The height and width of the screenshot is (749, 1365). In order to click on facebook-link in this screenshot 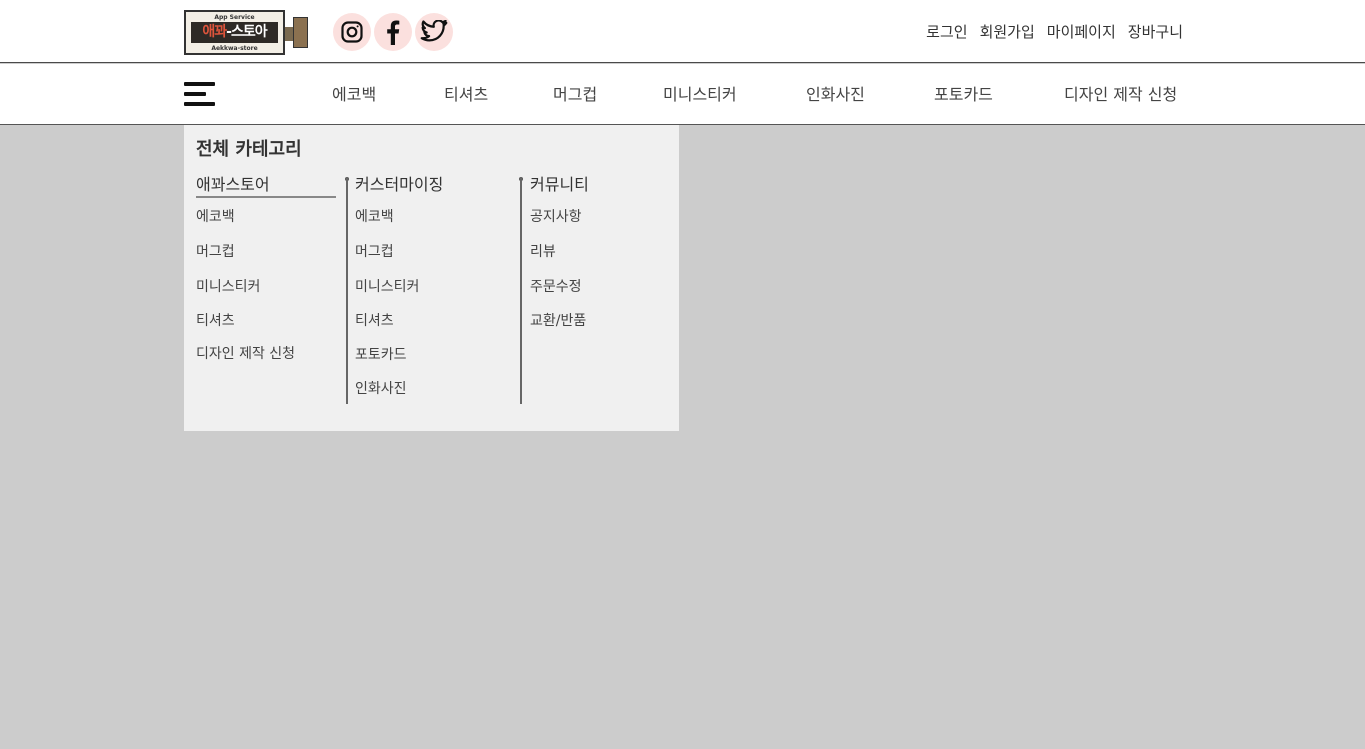, I will do `click(393, 32)`.